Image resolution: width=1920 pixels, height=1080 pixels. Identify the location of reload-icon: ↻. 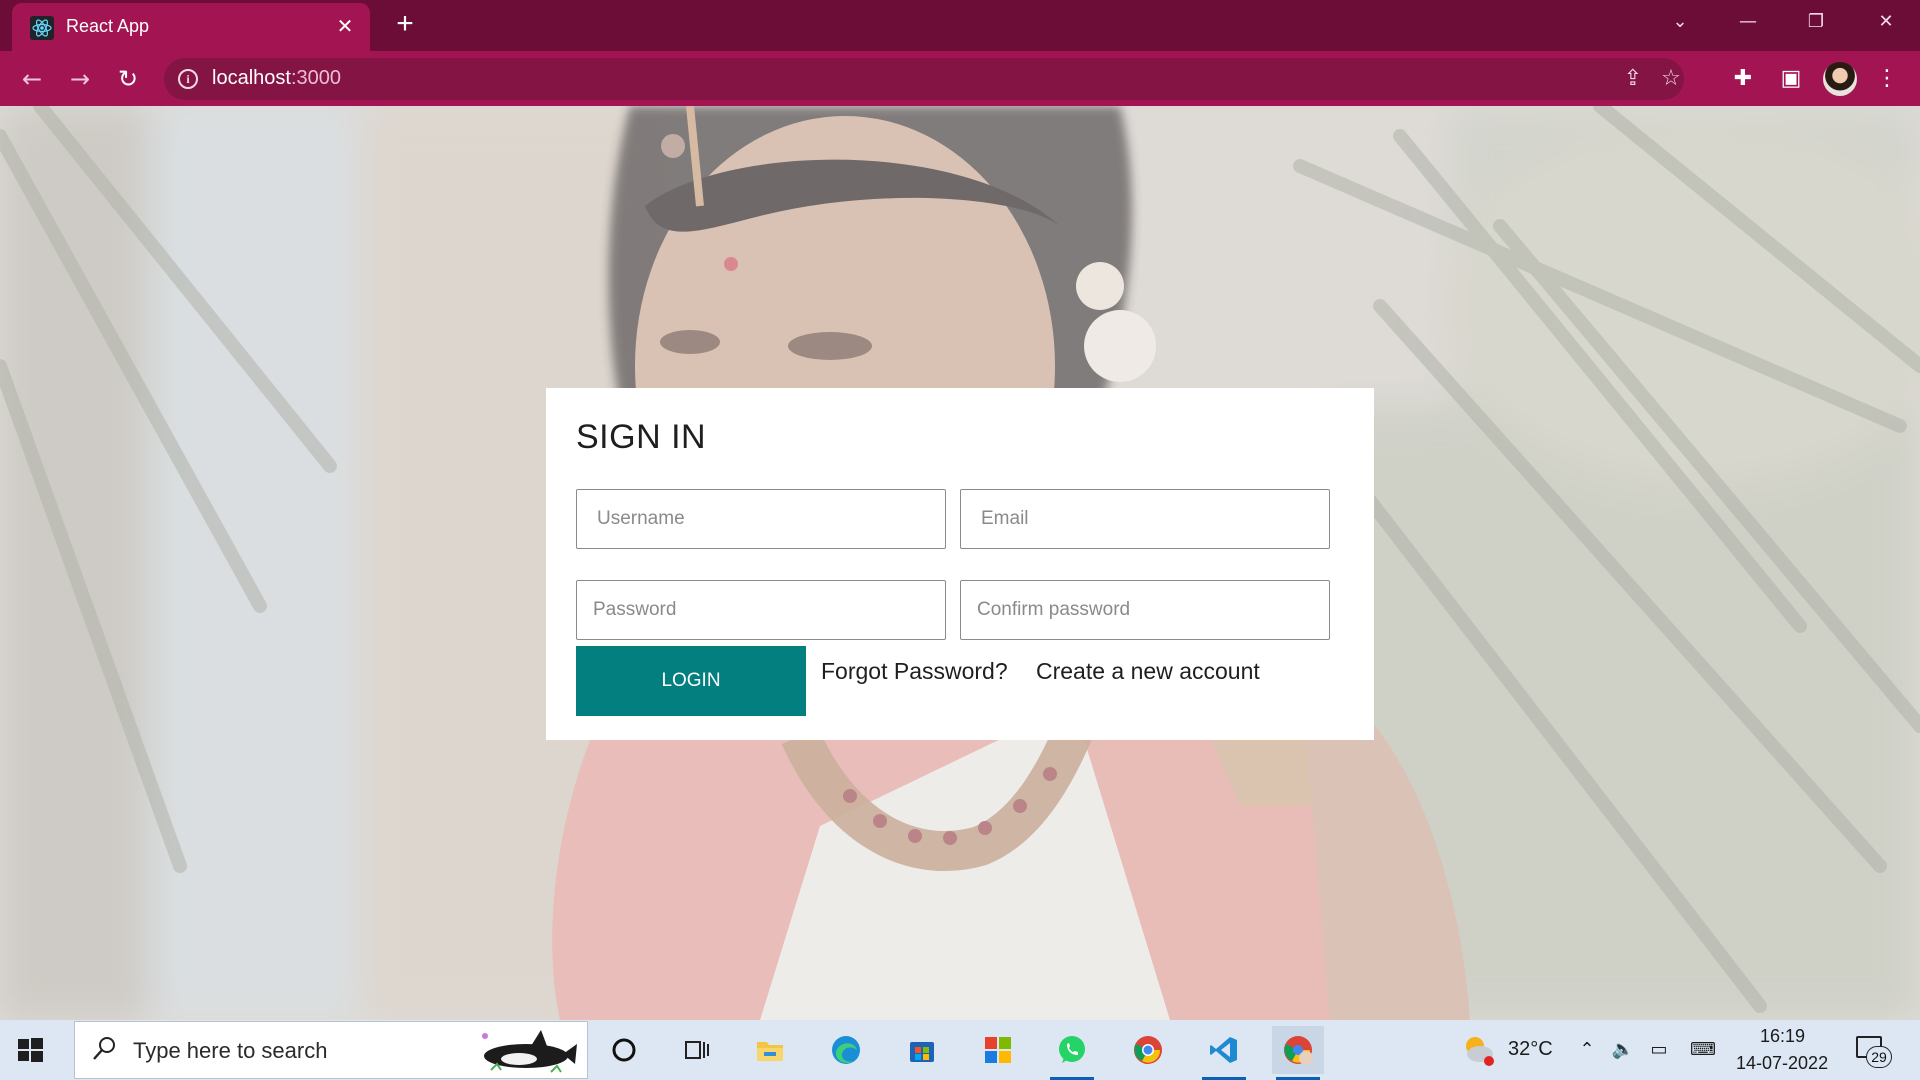
(128, 79).